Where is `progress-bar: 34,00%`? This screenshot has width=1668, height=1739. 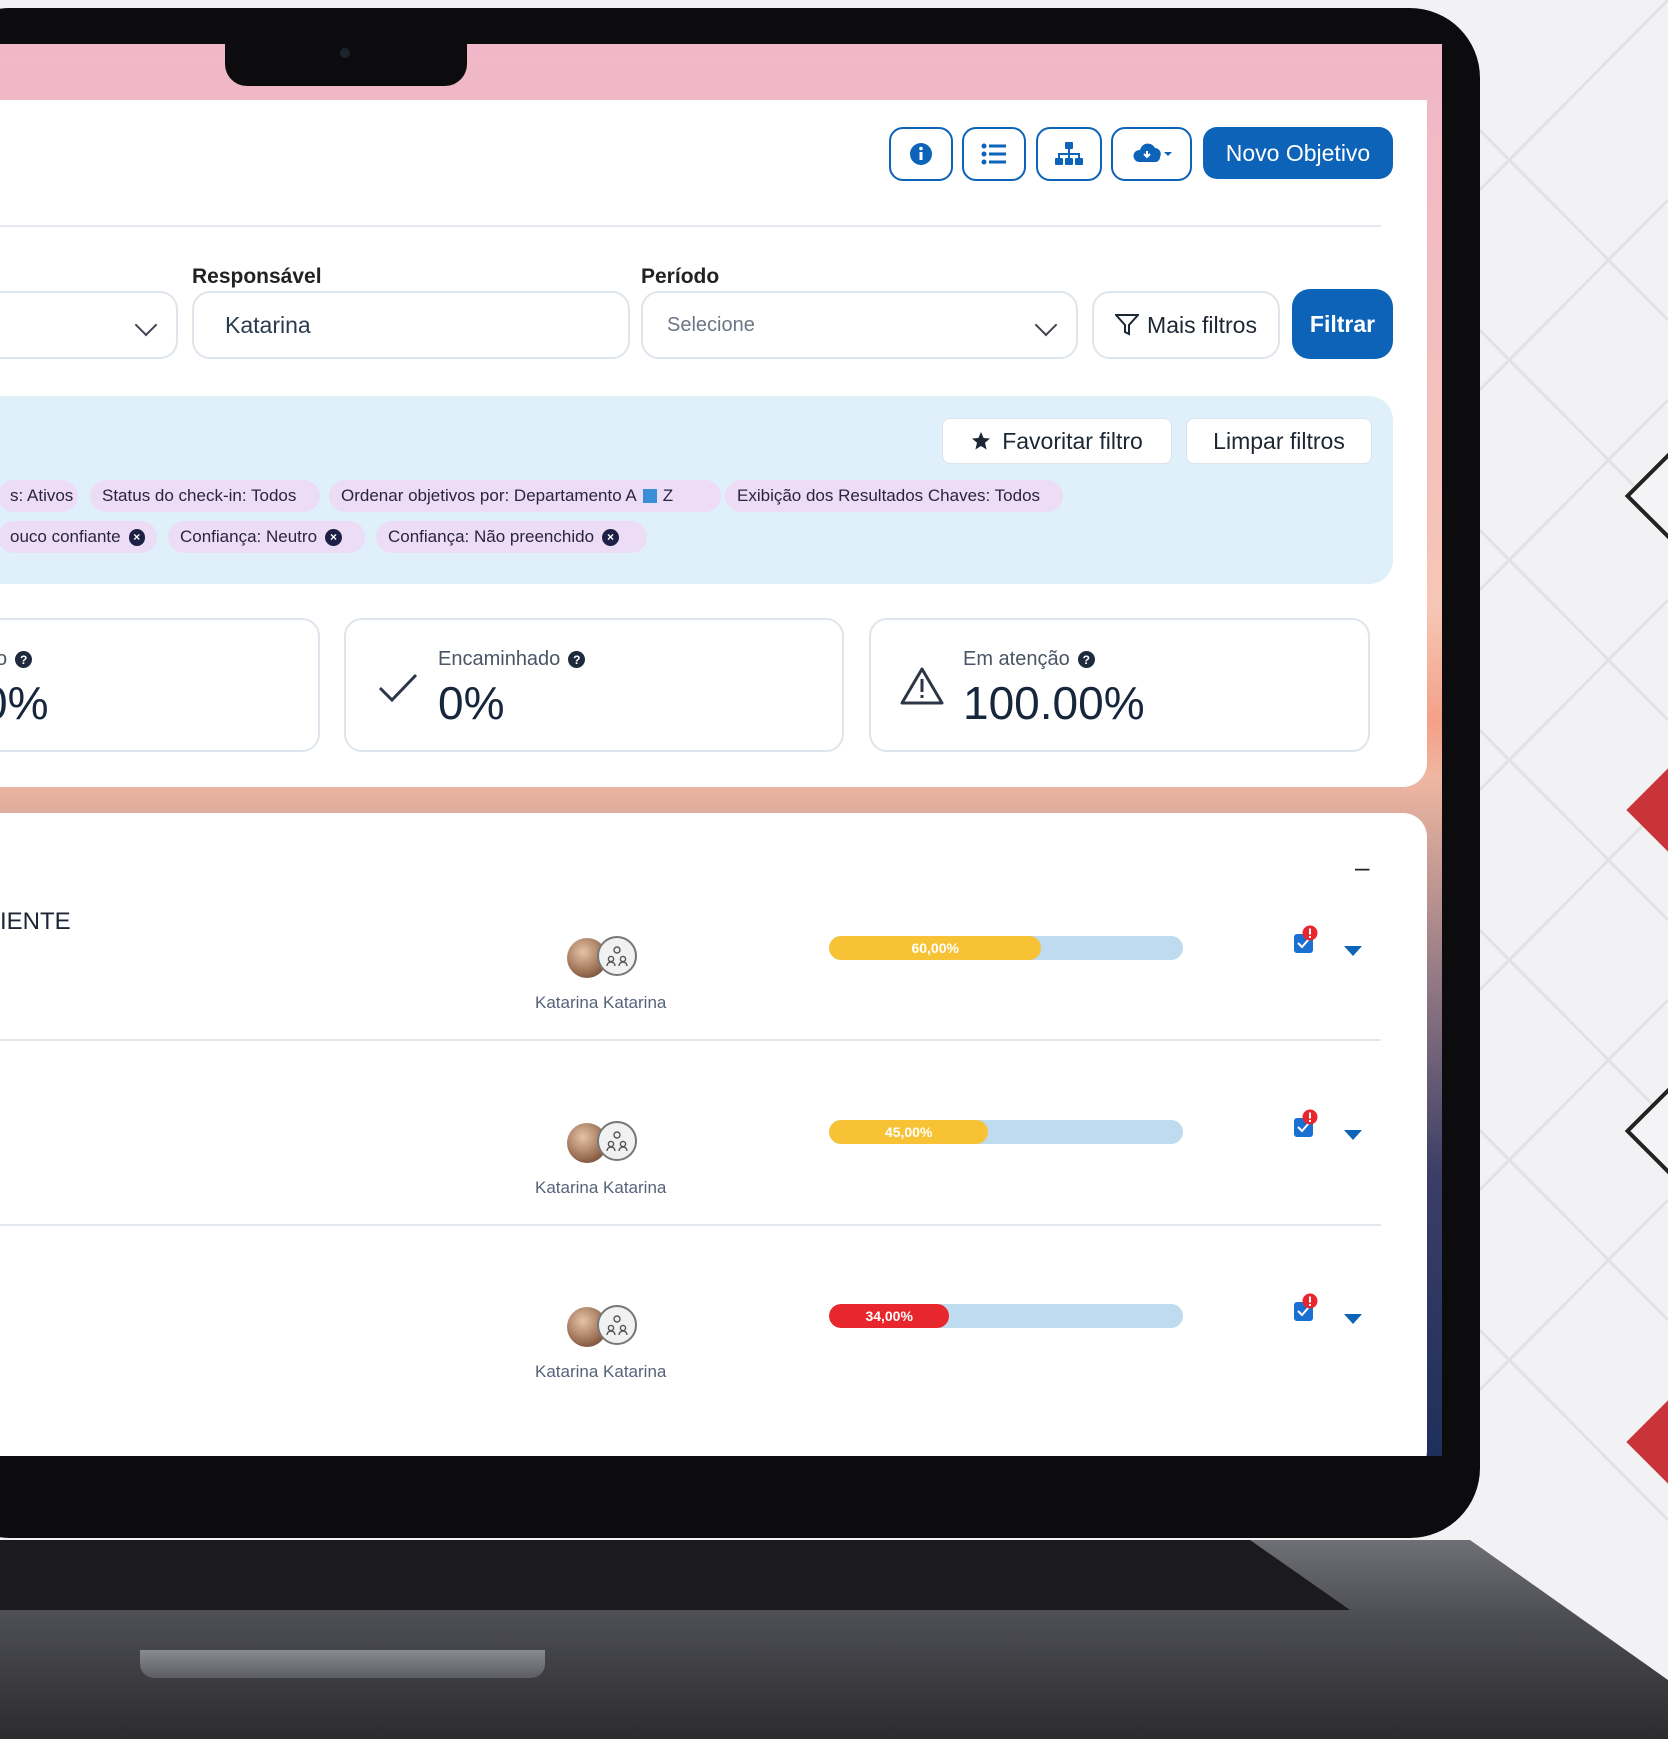
progress-bar: 34,00% is located at coordinates (1006, 1316).